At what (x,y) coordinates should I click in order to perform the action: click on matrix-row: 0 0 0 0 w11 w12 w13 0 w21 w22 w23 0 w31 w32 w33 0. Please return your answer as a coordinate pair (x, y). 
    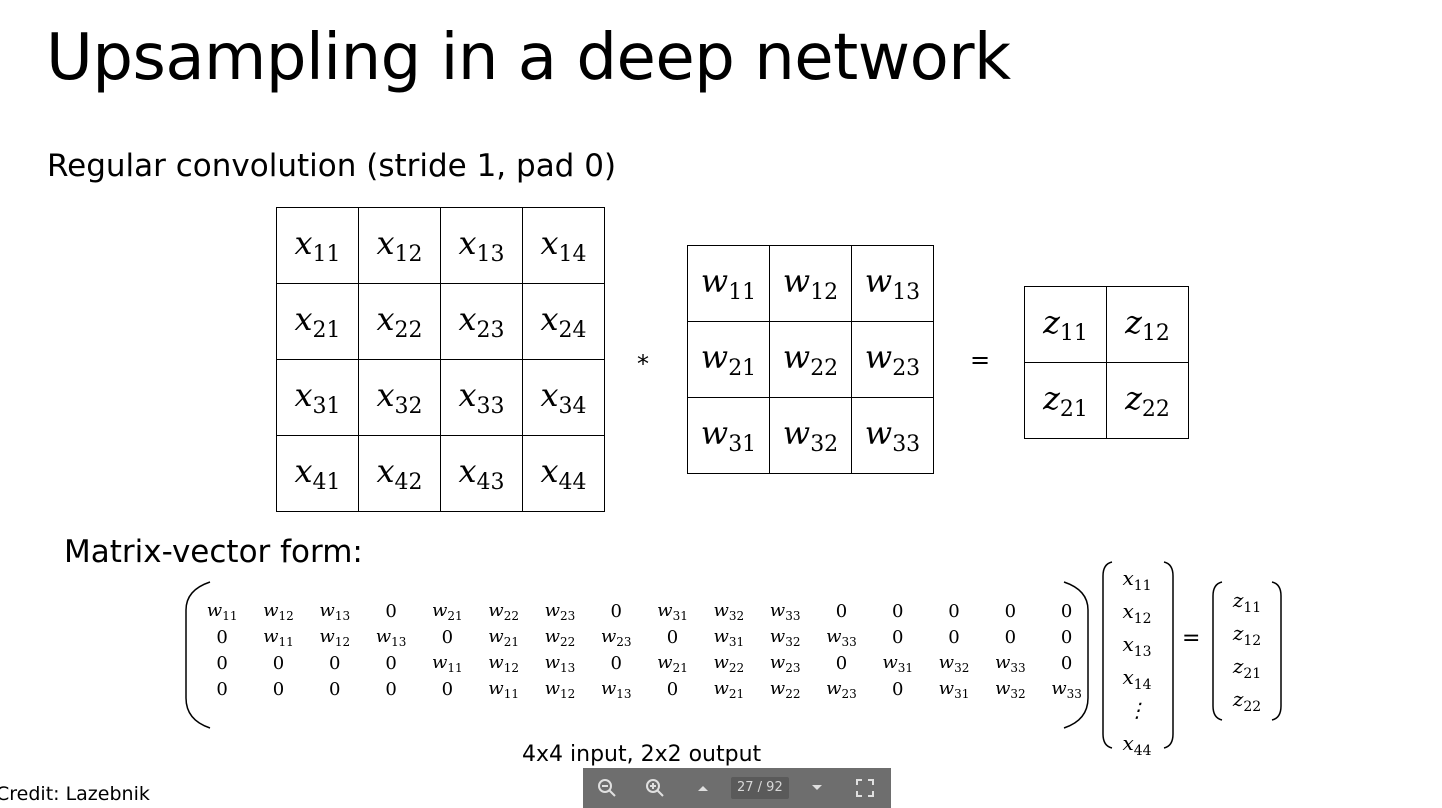
    Looking at the image, I should click on (644, 663).